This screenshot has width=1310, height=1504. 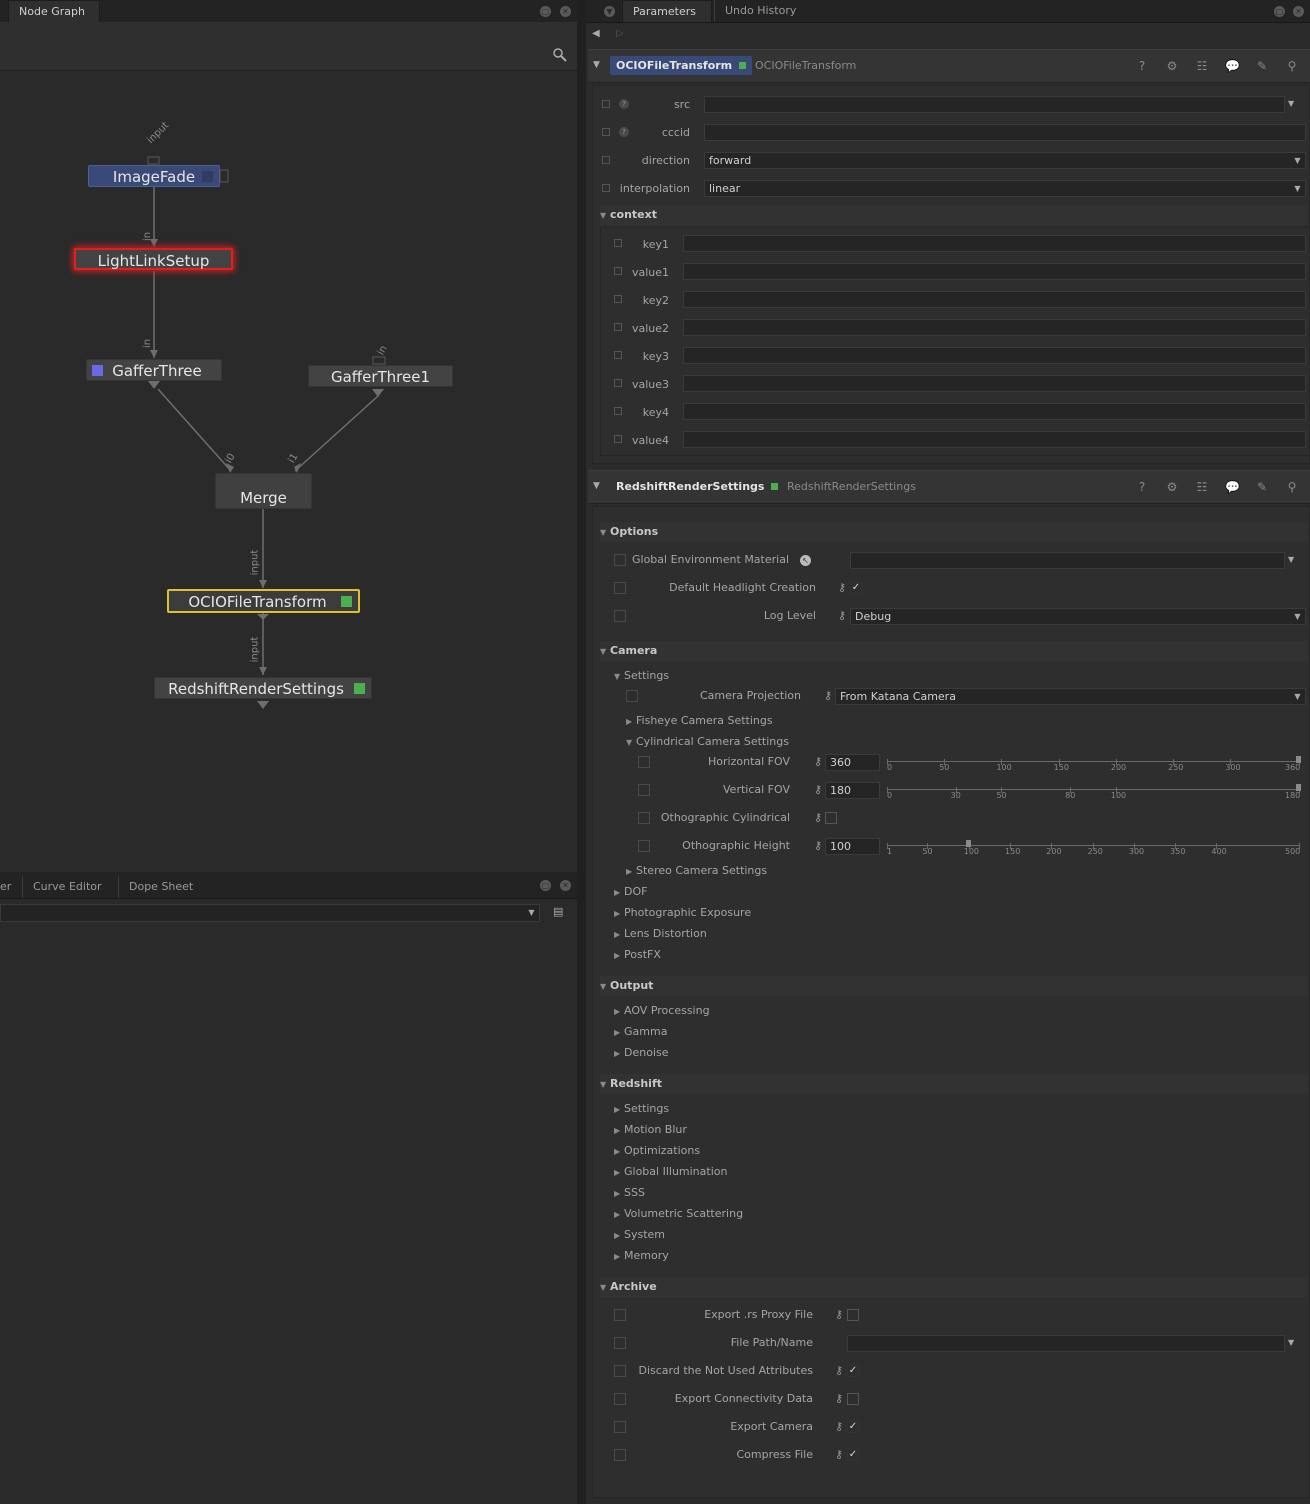 What do you see at coordinates (853, 1427) in the screenshot?
I see `export-camera-checkbox: ✓` at bounding box center [853, 1427].